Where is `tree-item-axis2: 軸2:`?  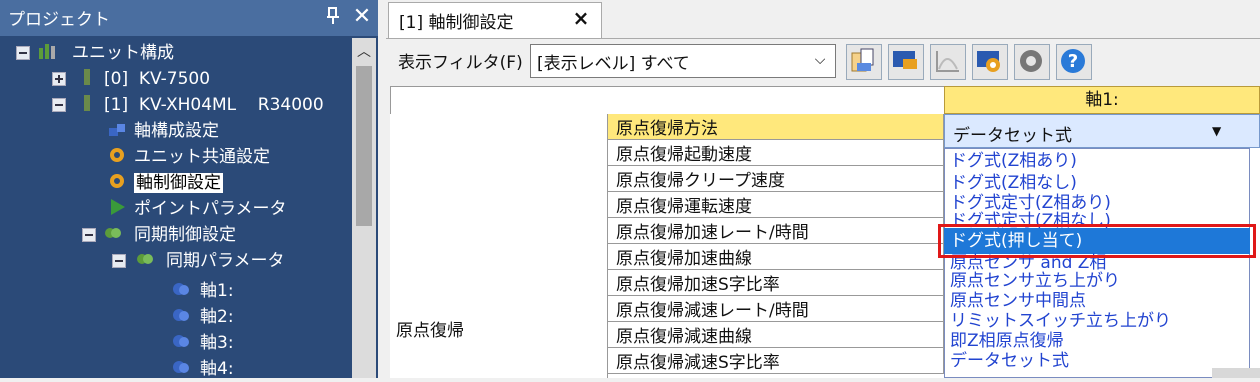 tree-item-axis2: 軸2: is located at coordinates (217, 317).